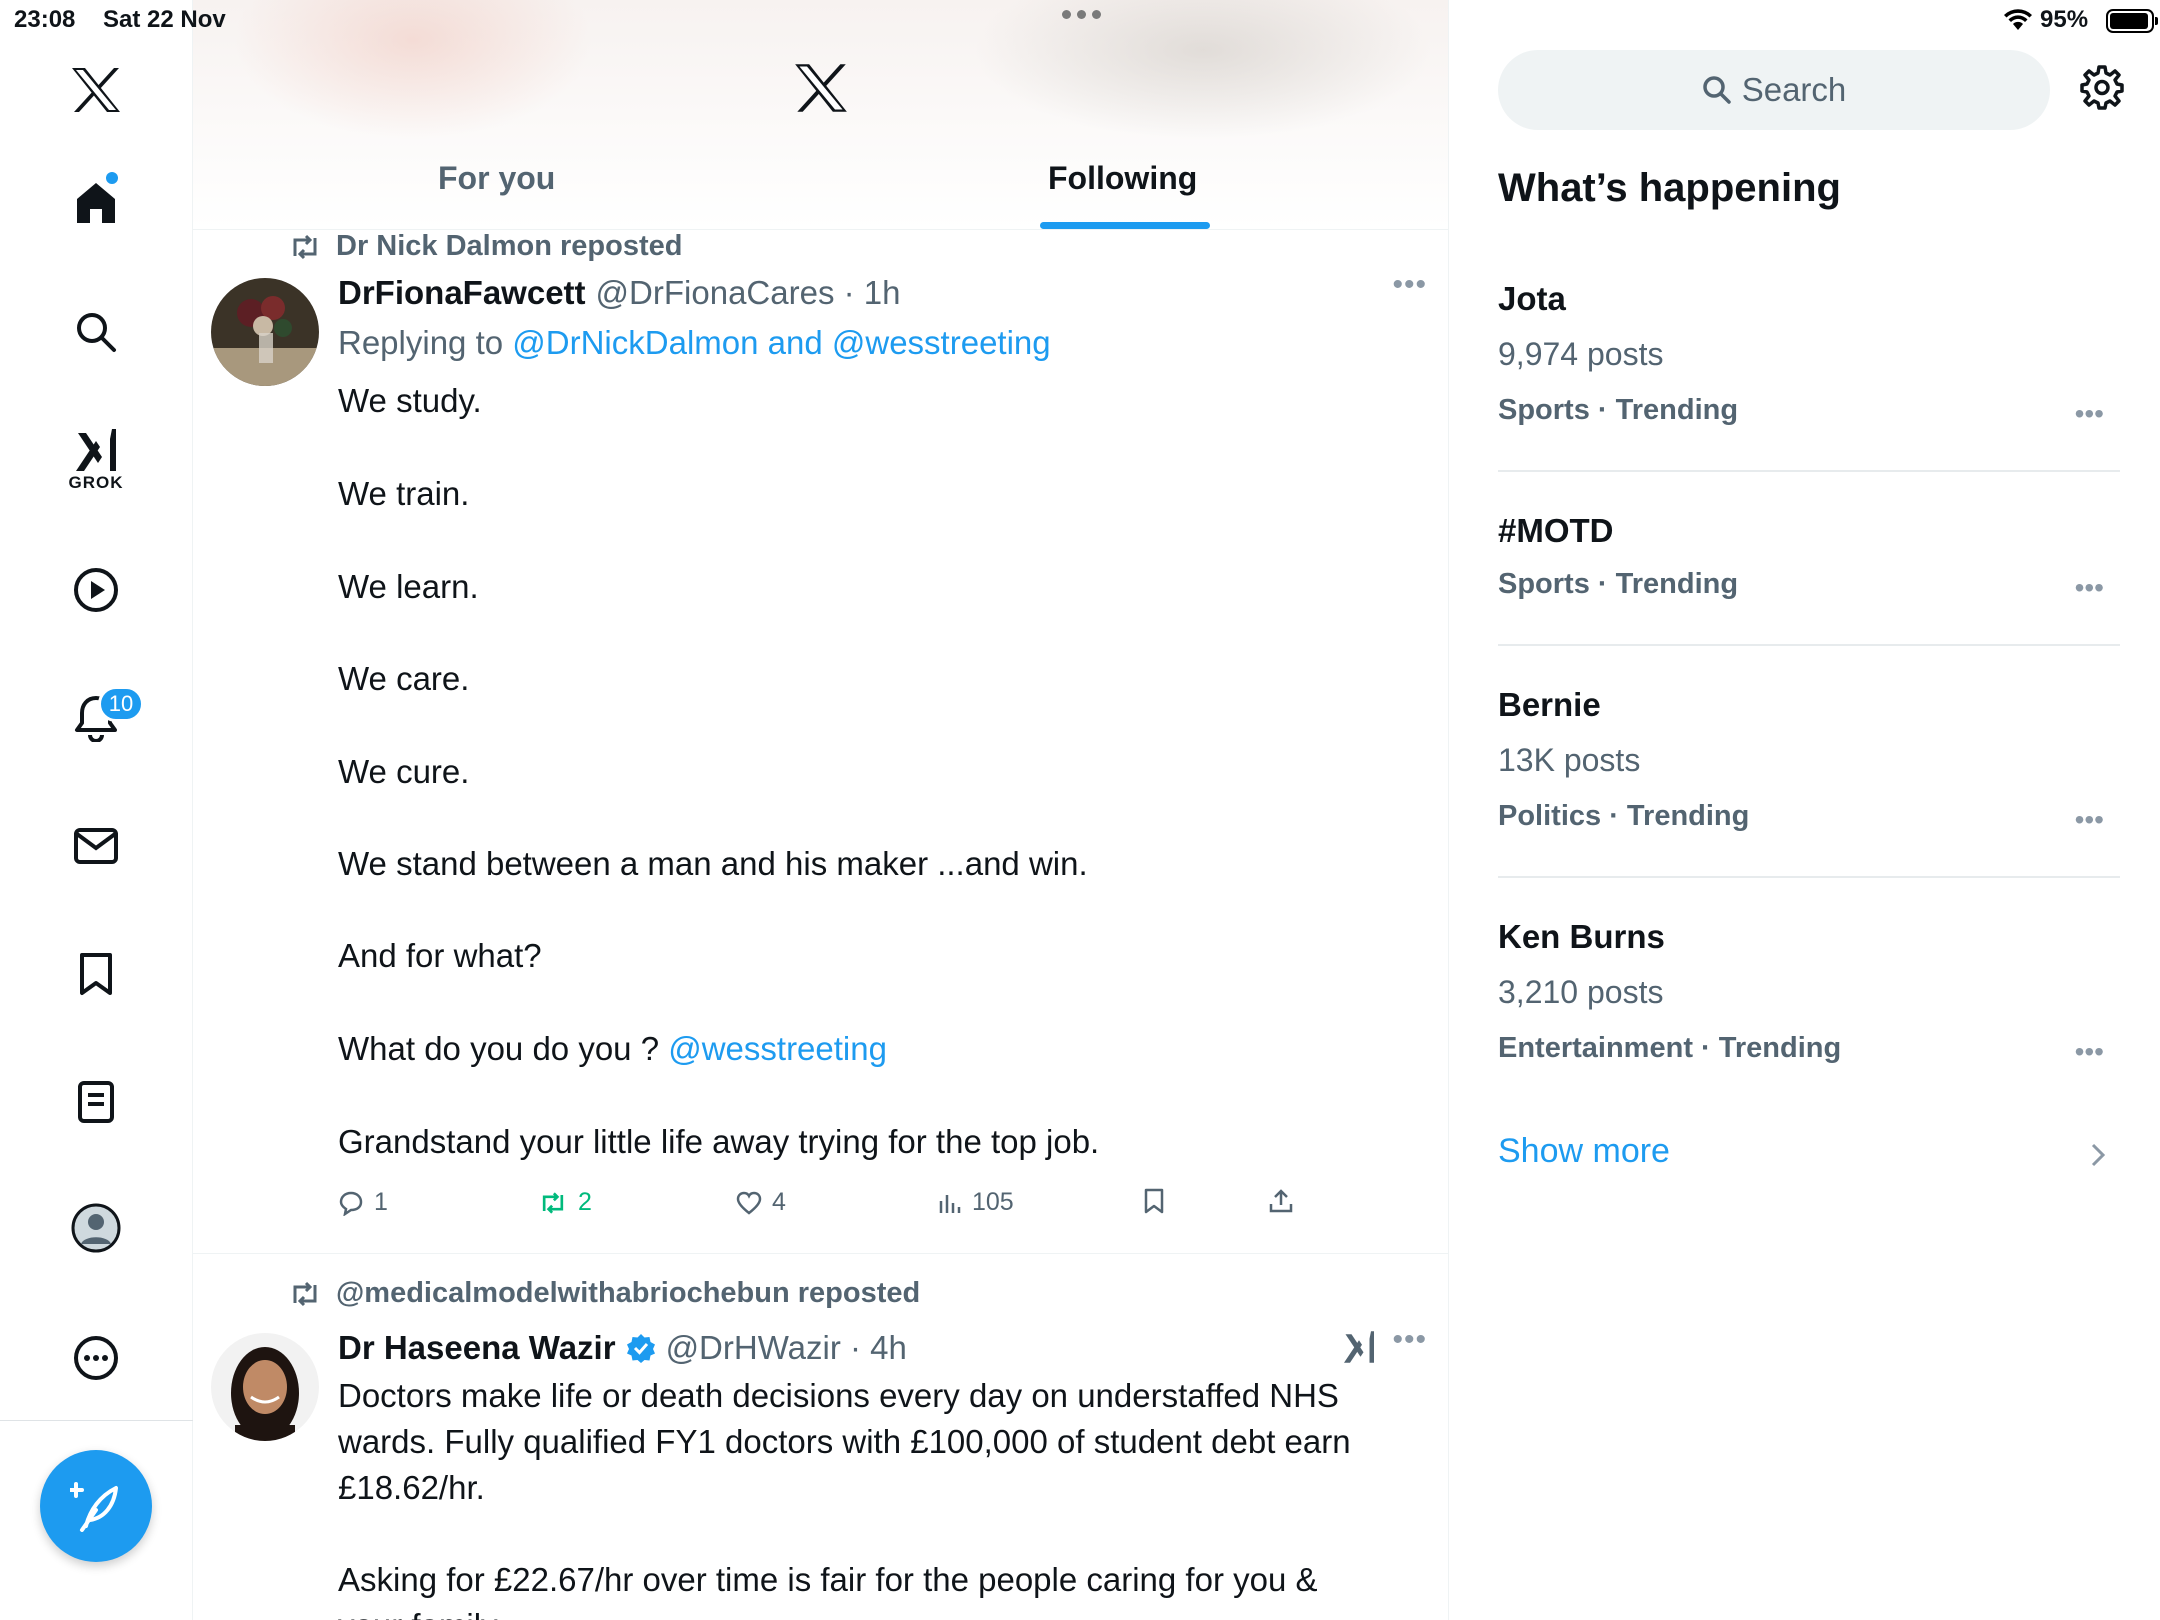 Image resolution: width=2160 pixels, height=1620 pixels. I want to click on more-icon, so click(96, 1358).